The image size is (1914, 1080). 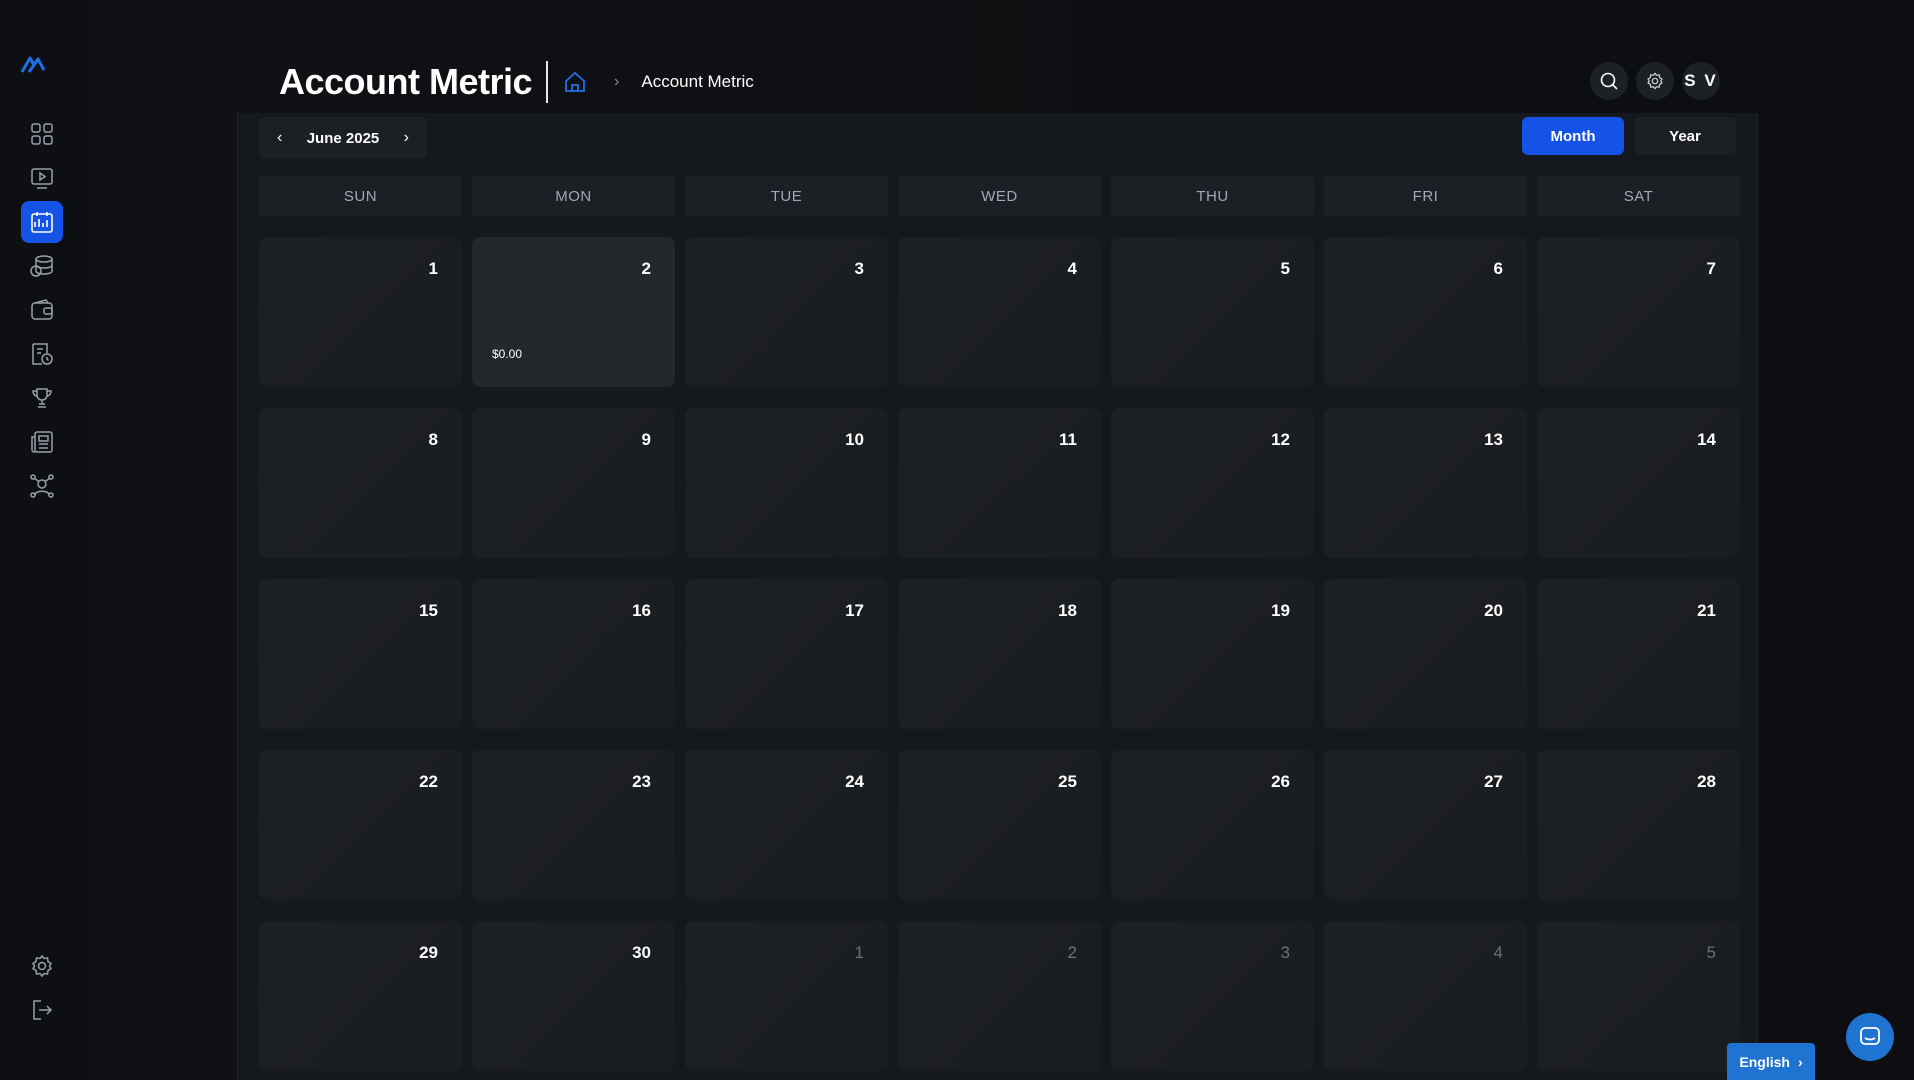 I want to click on sidebar-item-reports, so click(x=42, y=354).